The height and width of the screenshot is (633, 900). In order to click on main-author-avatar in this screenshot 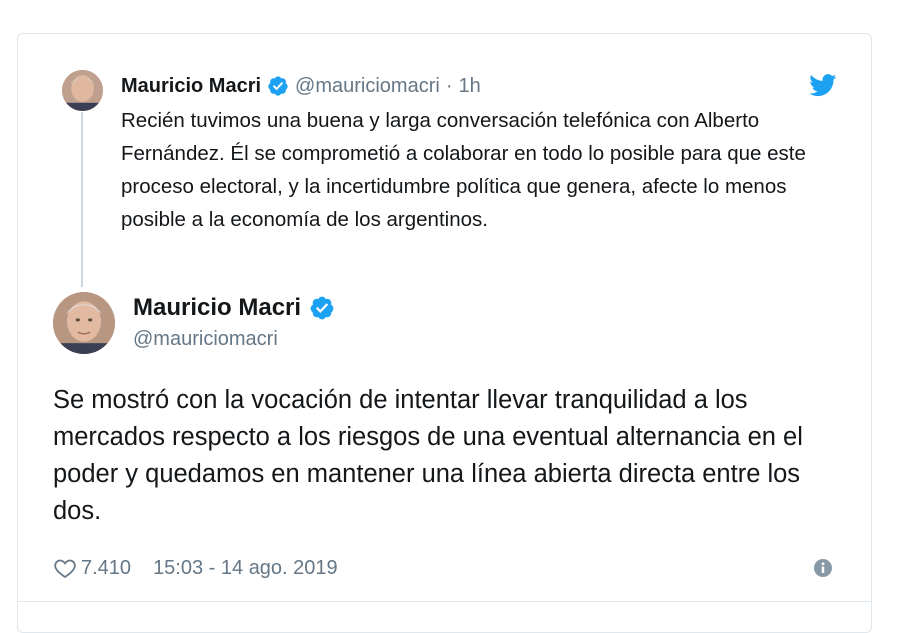, I will do `click(84, 323)`.